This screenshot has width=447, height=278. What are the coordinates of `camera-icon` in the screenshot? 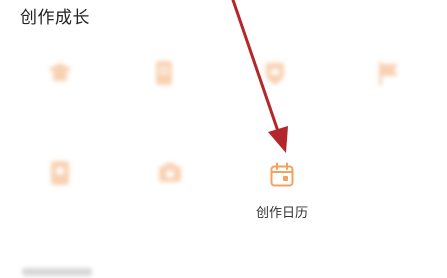 It's located at (170, 173).